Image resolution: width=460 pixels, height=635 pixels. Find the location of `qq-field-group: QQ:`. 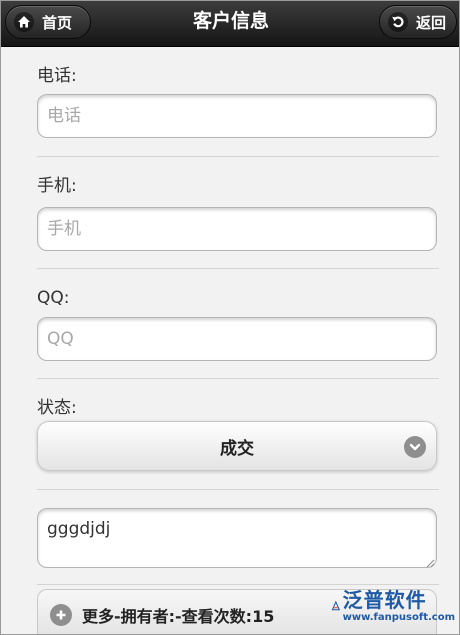

qq-field-group: QQ: is located at coordinates (238, 315).